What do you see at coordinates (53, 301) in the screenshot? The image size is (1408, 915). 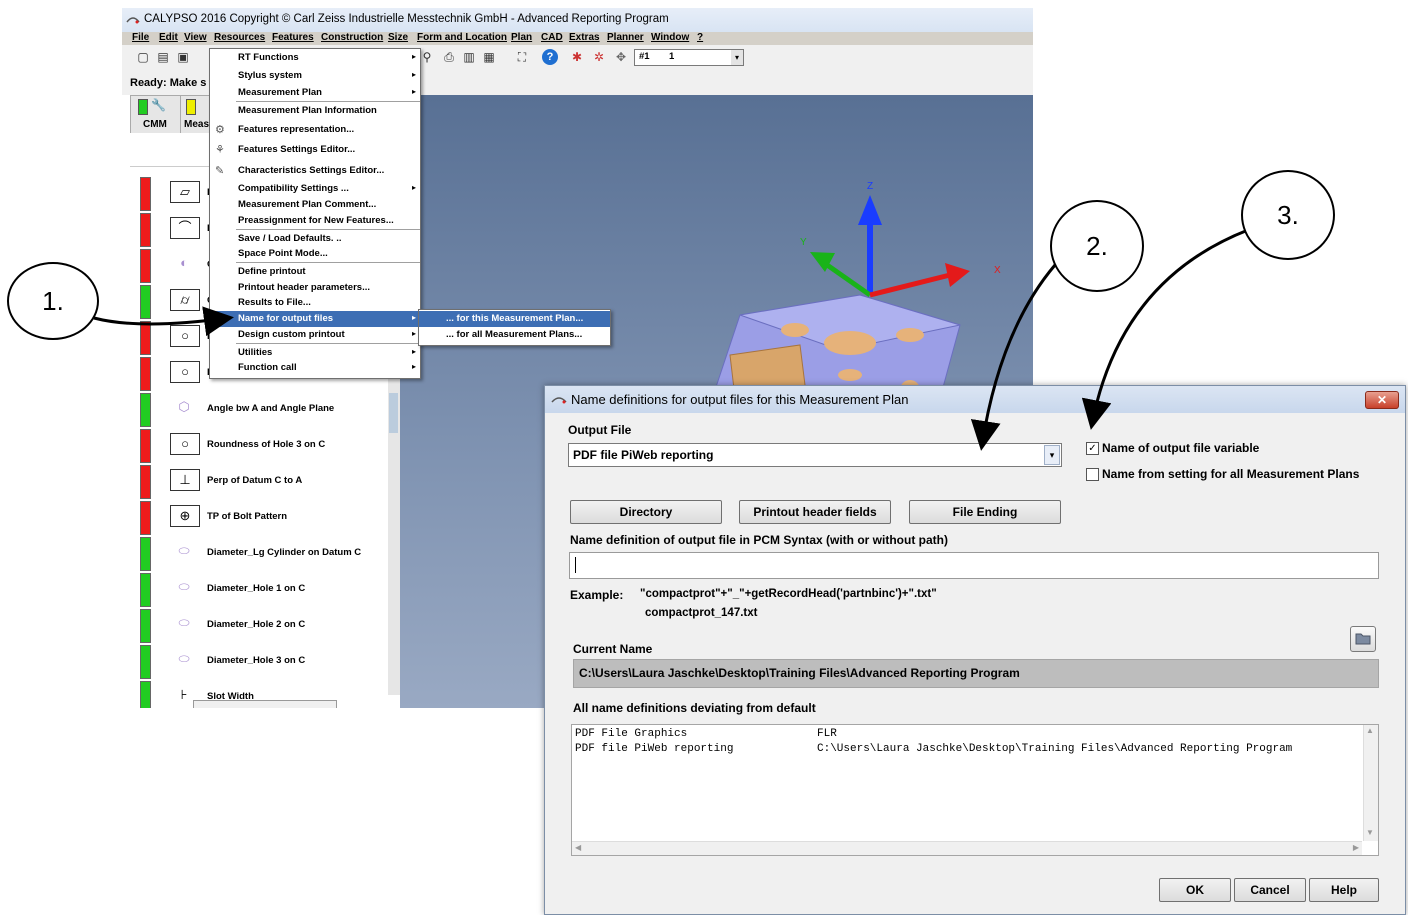 I see `callout-1: 1.` at bounding box center [53, 301].